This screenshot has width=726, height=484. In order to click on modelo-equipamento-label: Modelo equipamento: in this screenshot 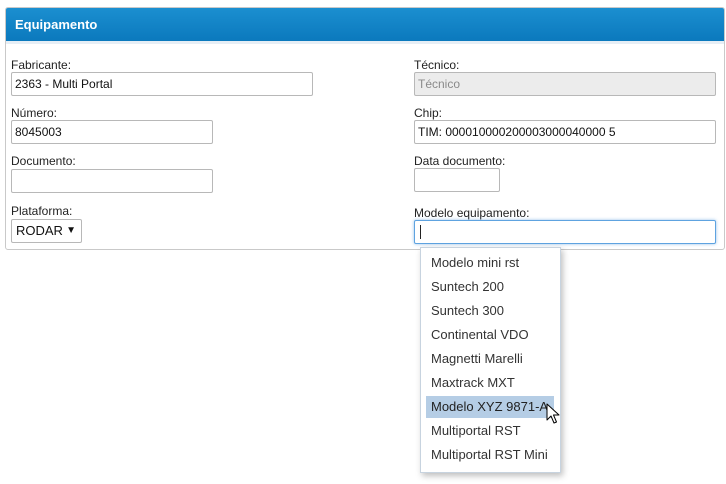, I will do `click(472, 213)`.